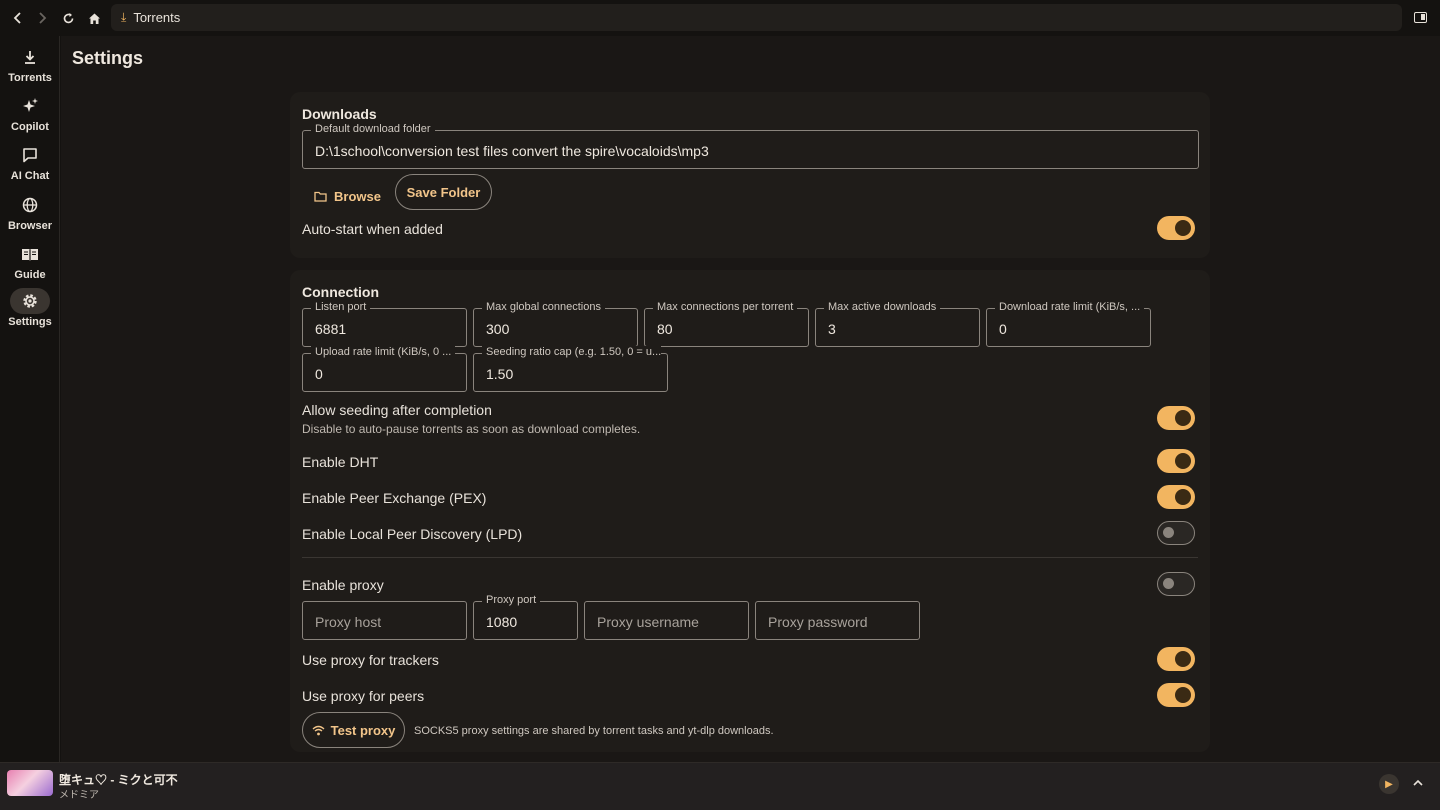 Image resolution: width=1440 pixels, height=810 pixels. What do you see at coordinates (30, 57) in the screenshot?
I see `download-icon` at bounding box center [30, 57].